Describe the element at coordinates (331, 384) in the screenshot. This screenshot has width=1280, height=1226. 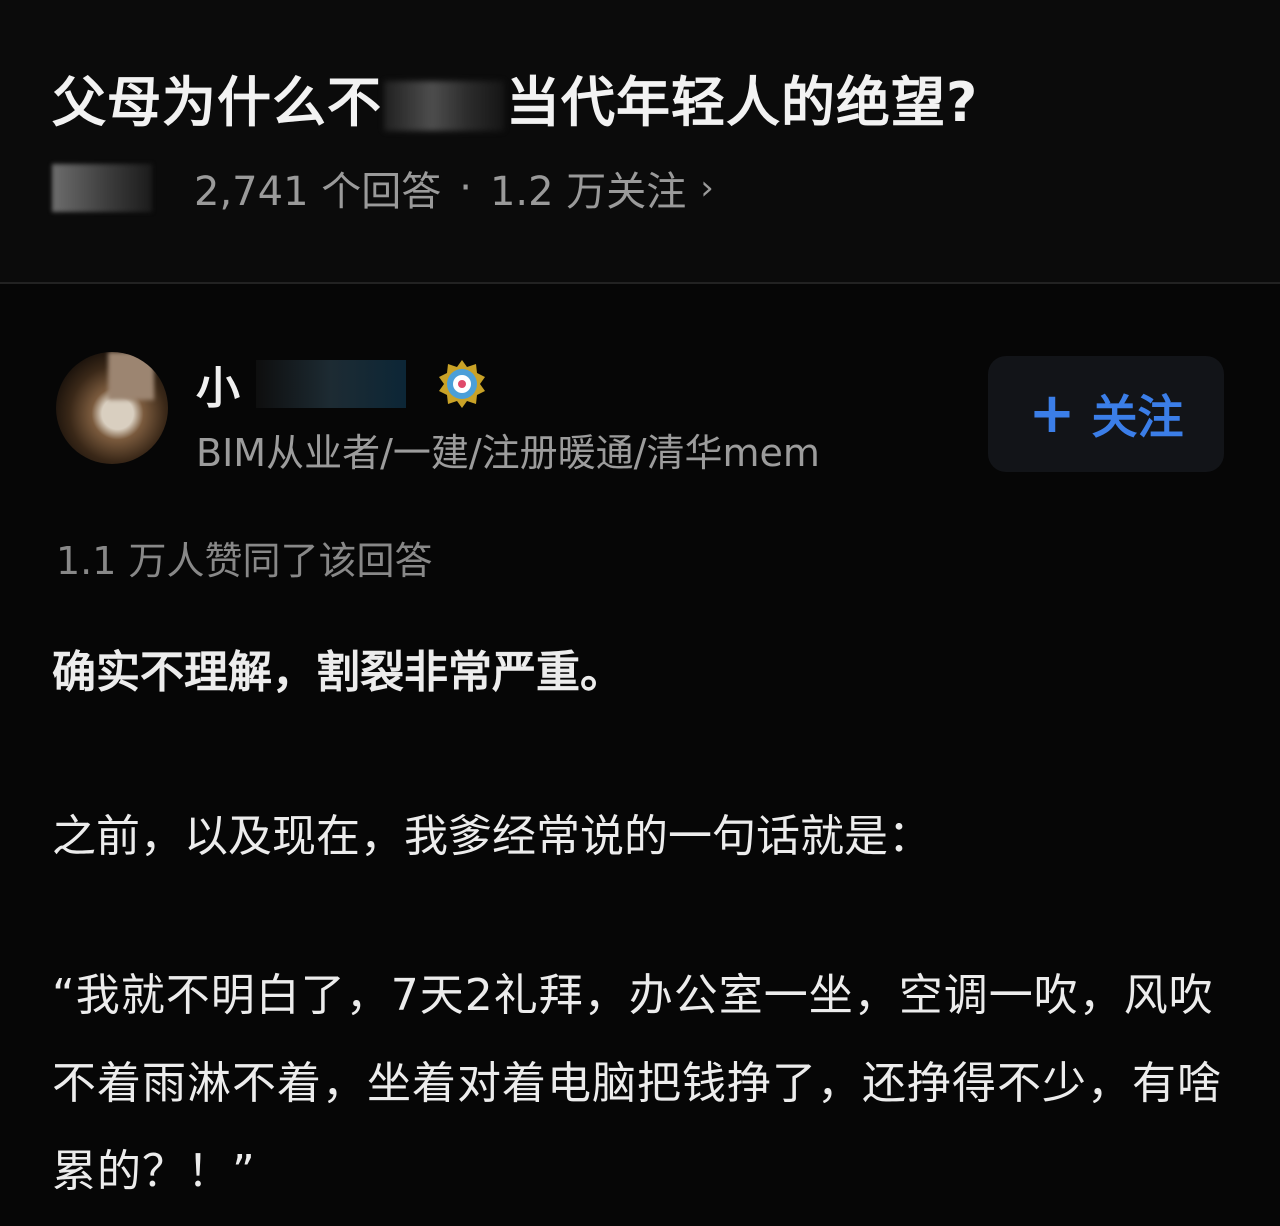
I see `author-name-redaction` at that location.